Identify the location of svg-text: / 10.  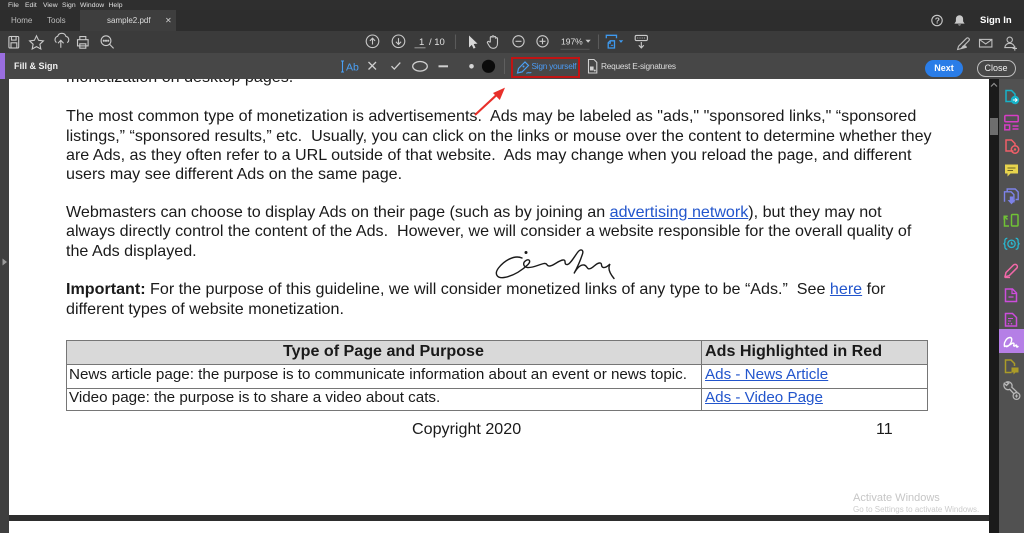
(437, 42).